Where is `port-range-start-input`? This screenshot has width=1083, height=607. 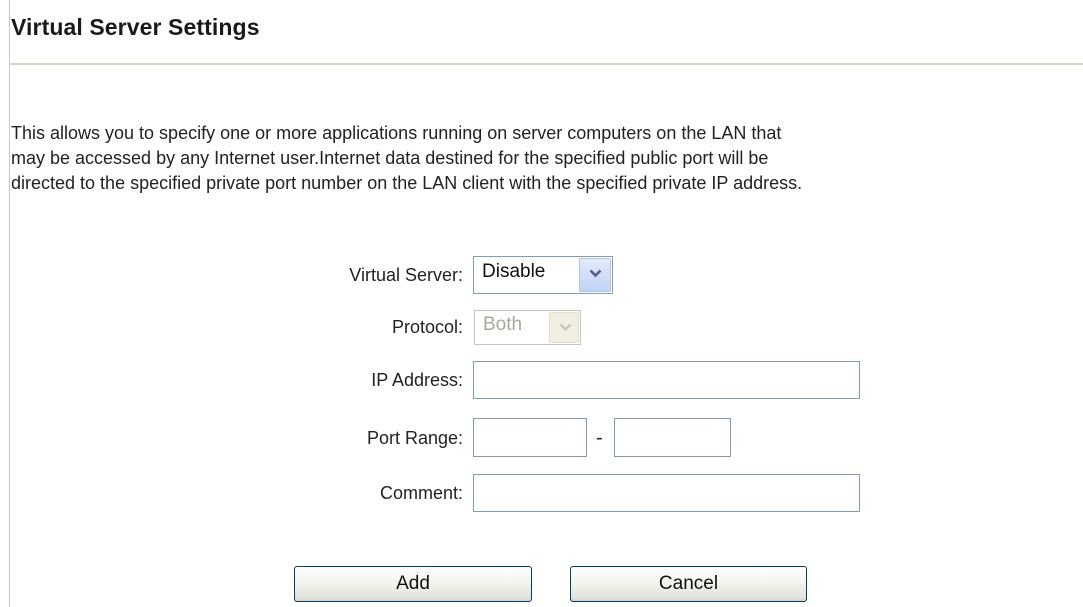
port-range-start-input is located at coordinates (530, 437).